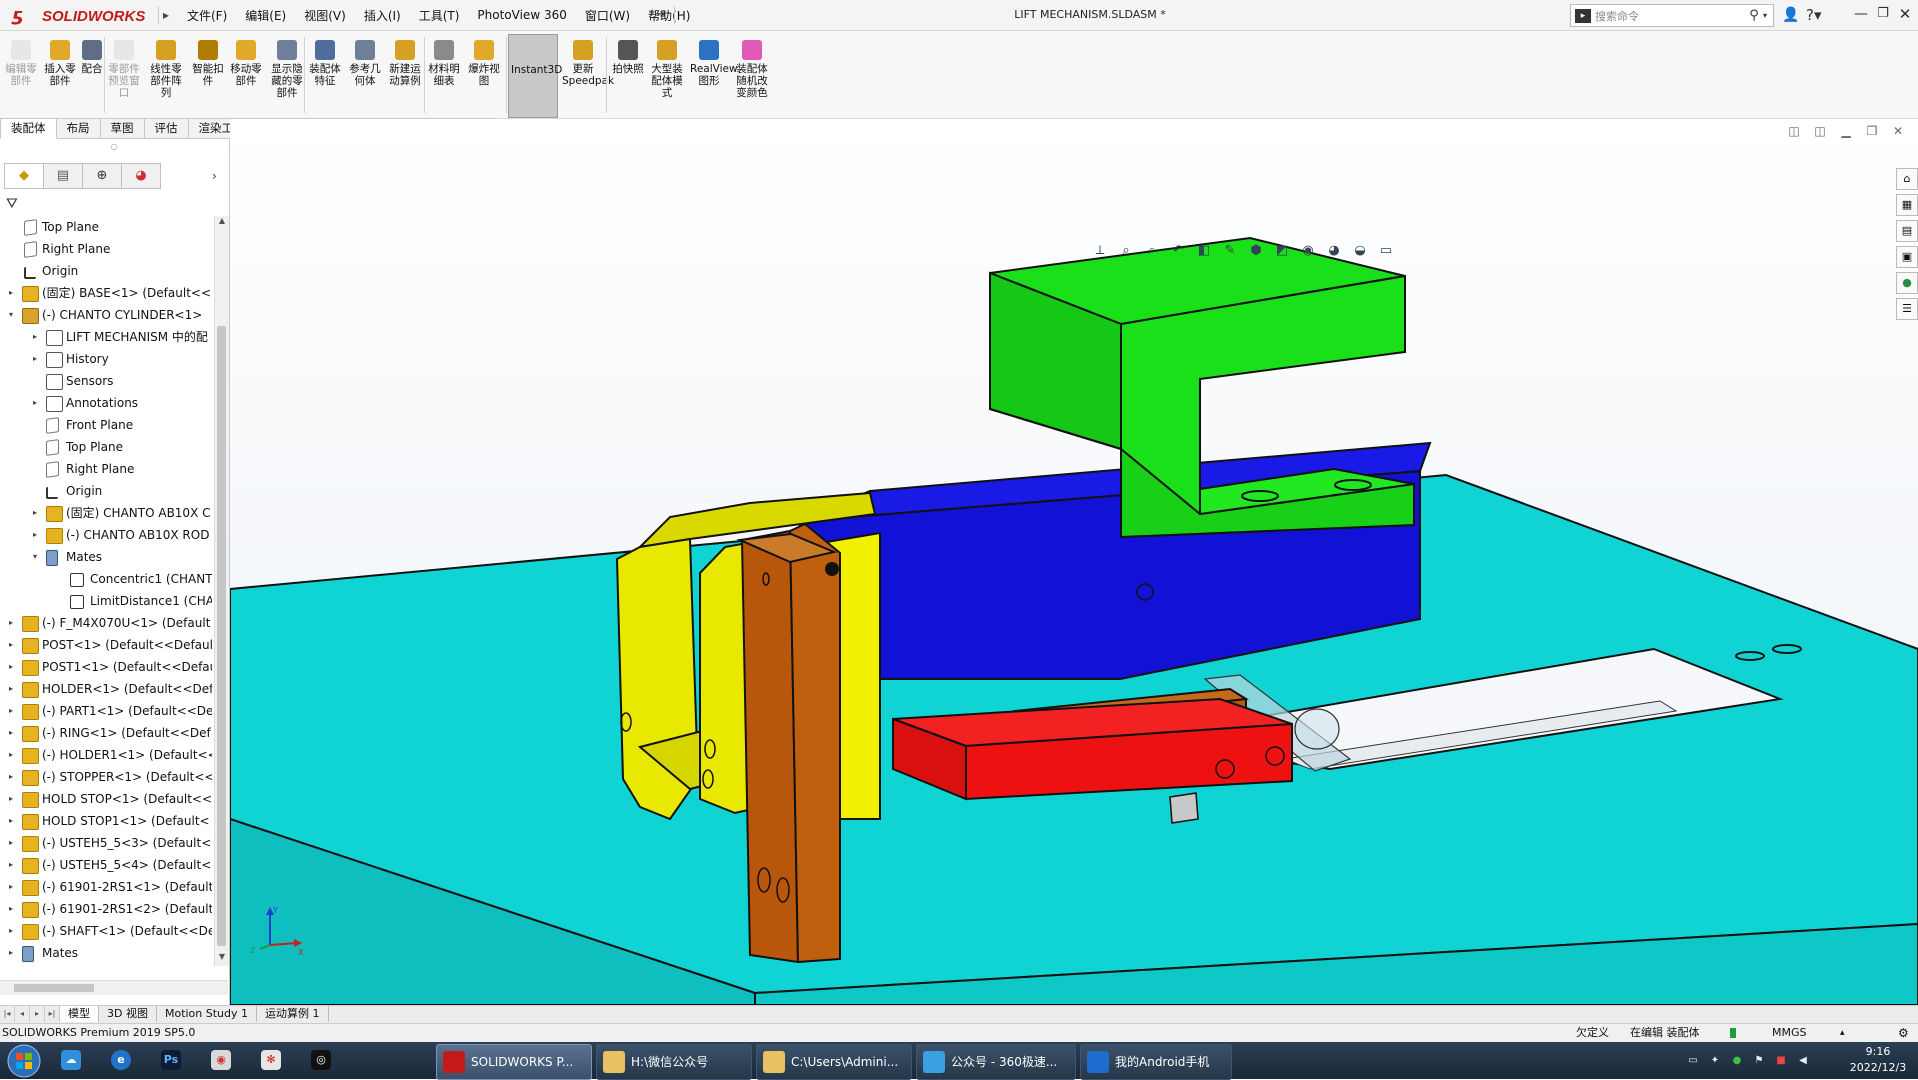  I want to click on tree-node: ▸ (-) SHAFT<1> (Default<<De, so click(106, 931).